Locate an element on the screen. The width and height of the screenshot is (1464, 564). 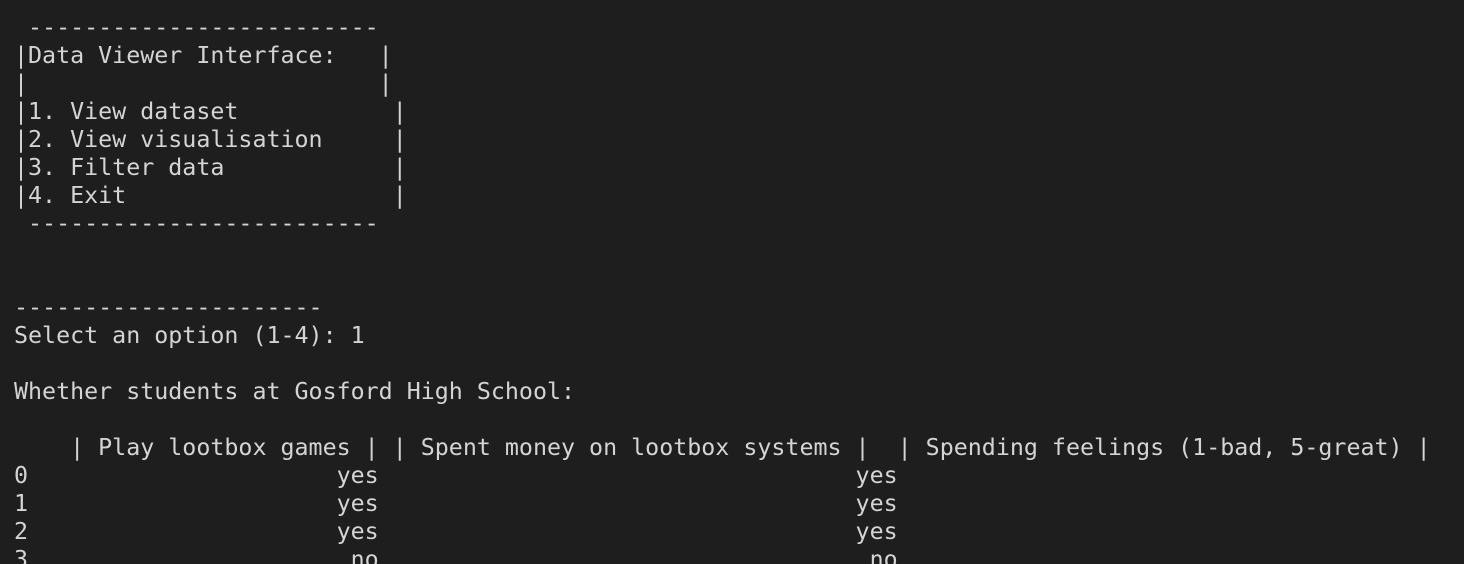
menu-option-view-dataset: |1. View dataset | is located at coordinates (210, 111).